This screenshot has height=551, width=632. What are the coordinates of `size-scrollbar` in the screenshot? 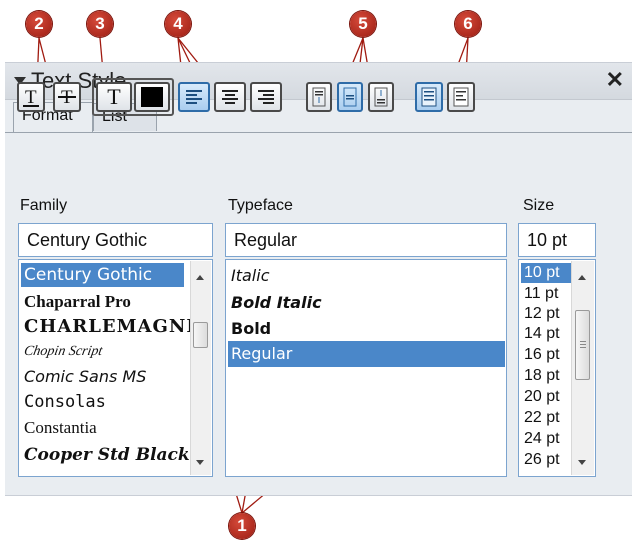 It's located at (582, 368).